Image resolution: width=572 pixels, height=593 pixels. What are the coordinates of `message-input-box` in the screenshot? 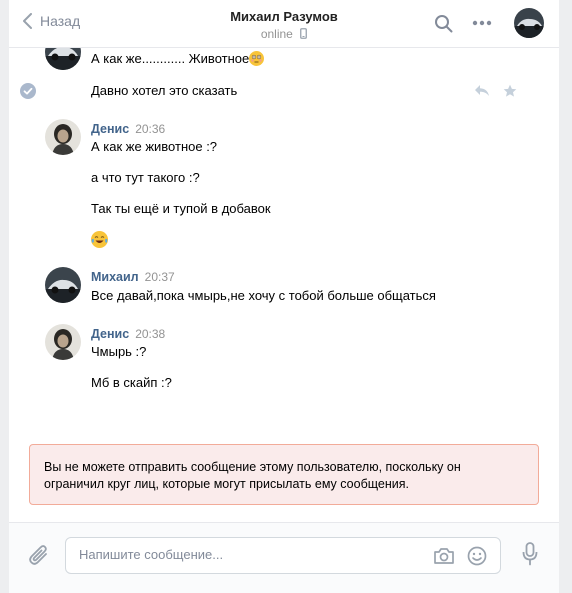 It's located at (283, 555).